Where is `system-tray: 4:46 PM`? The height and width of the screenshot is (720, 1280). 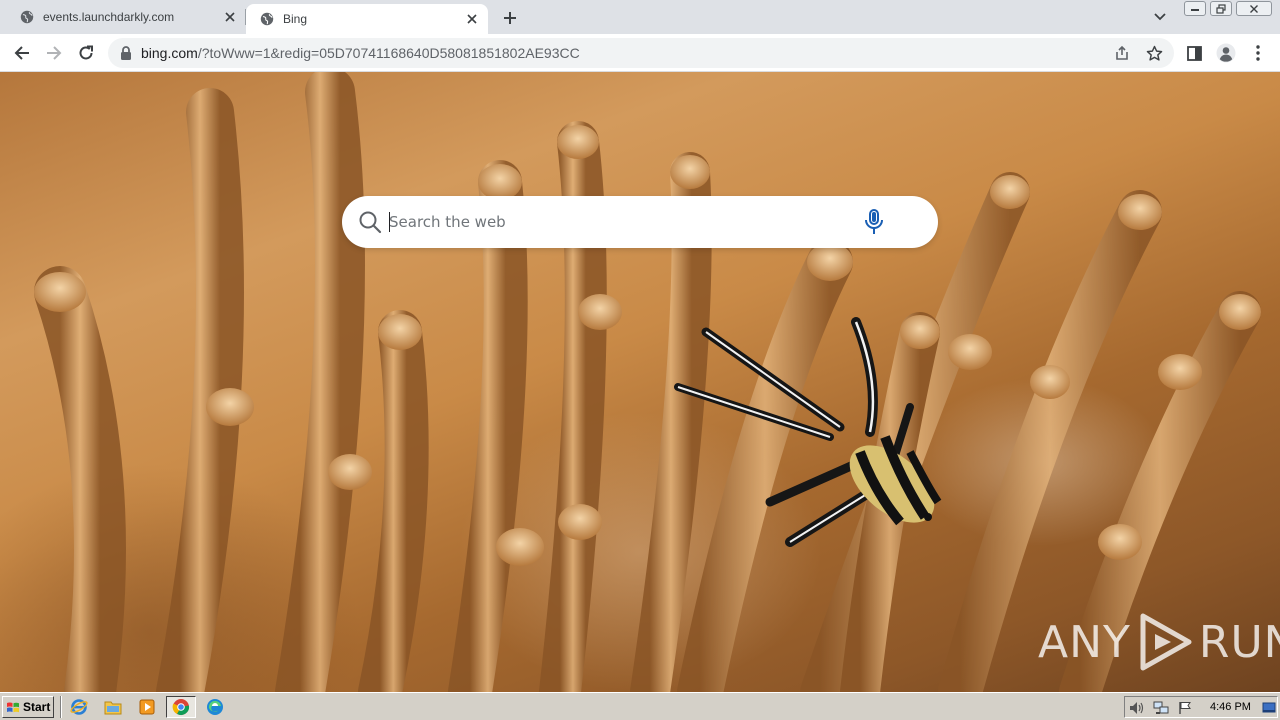 system-tray: 4:46 PM is located at coordinates (1201, 707).